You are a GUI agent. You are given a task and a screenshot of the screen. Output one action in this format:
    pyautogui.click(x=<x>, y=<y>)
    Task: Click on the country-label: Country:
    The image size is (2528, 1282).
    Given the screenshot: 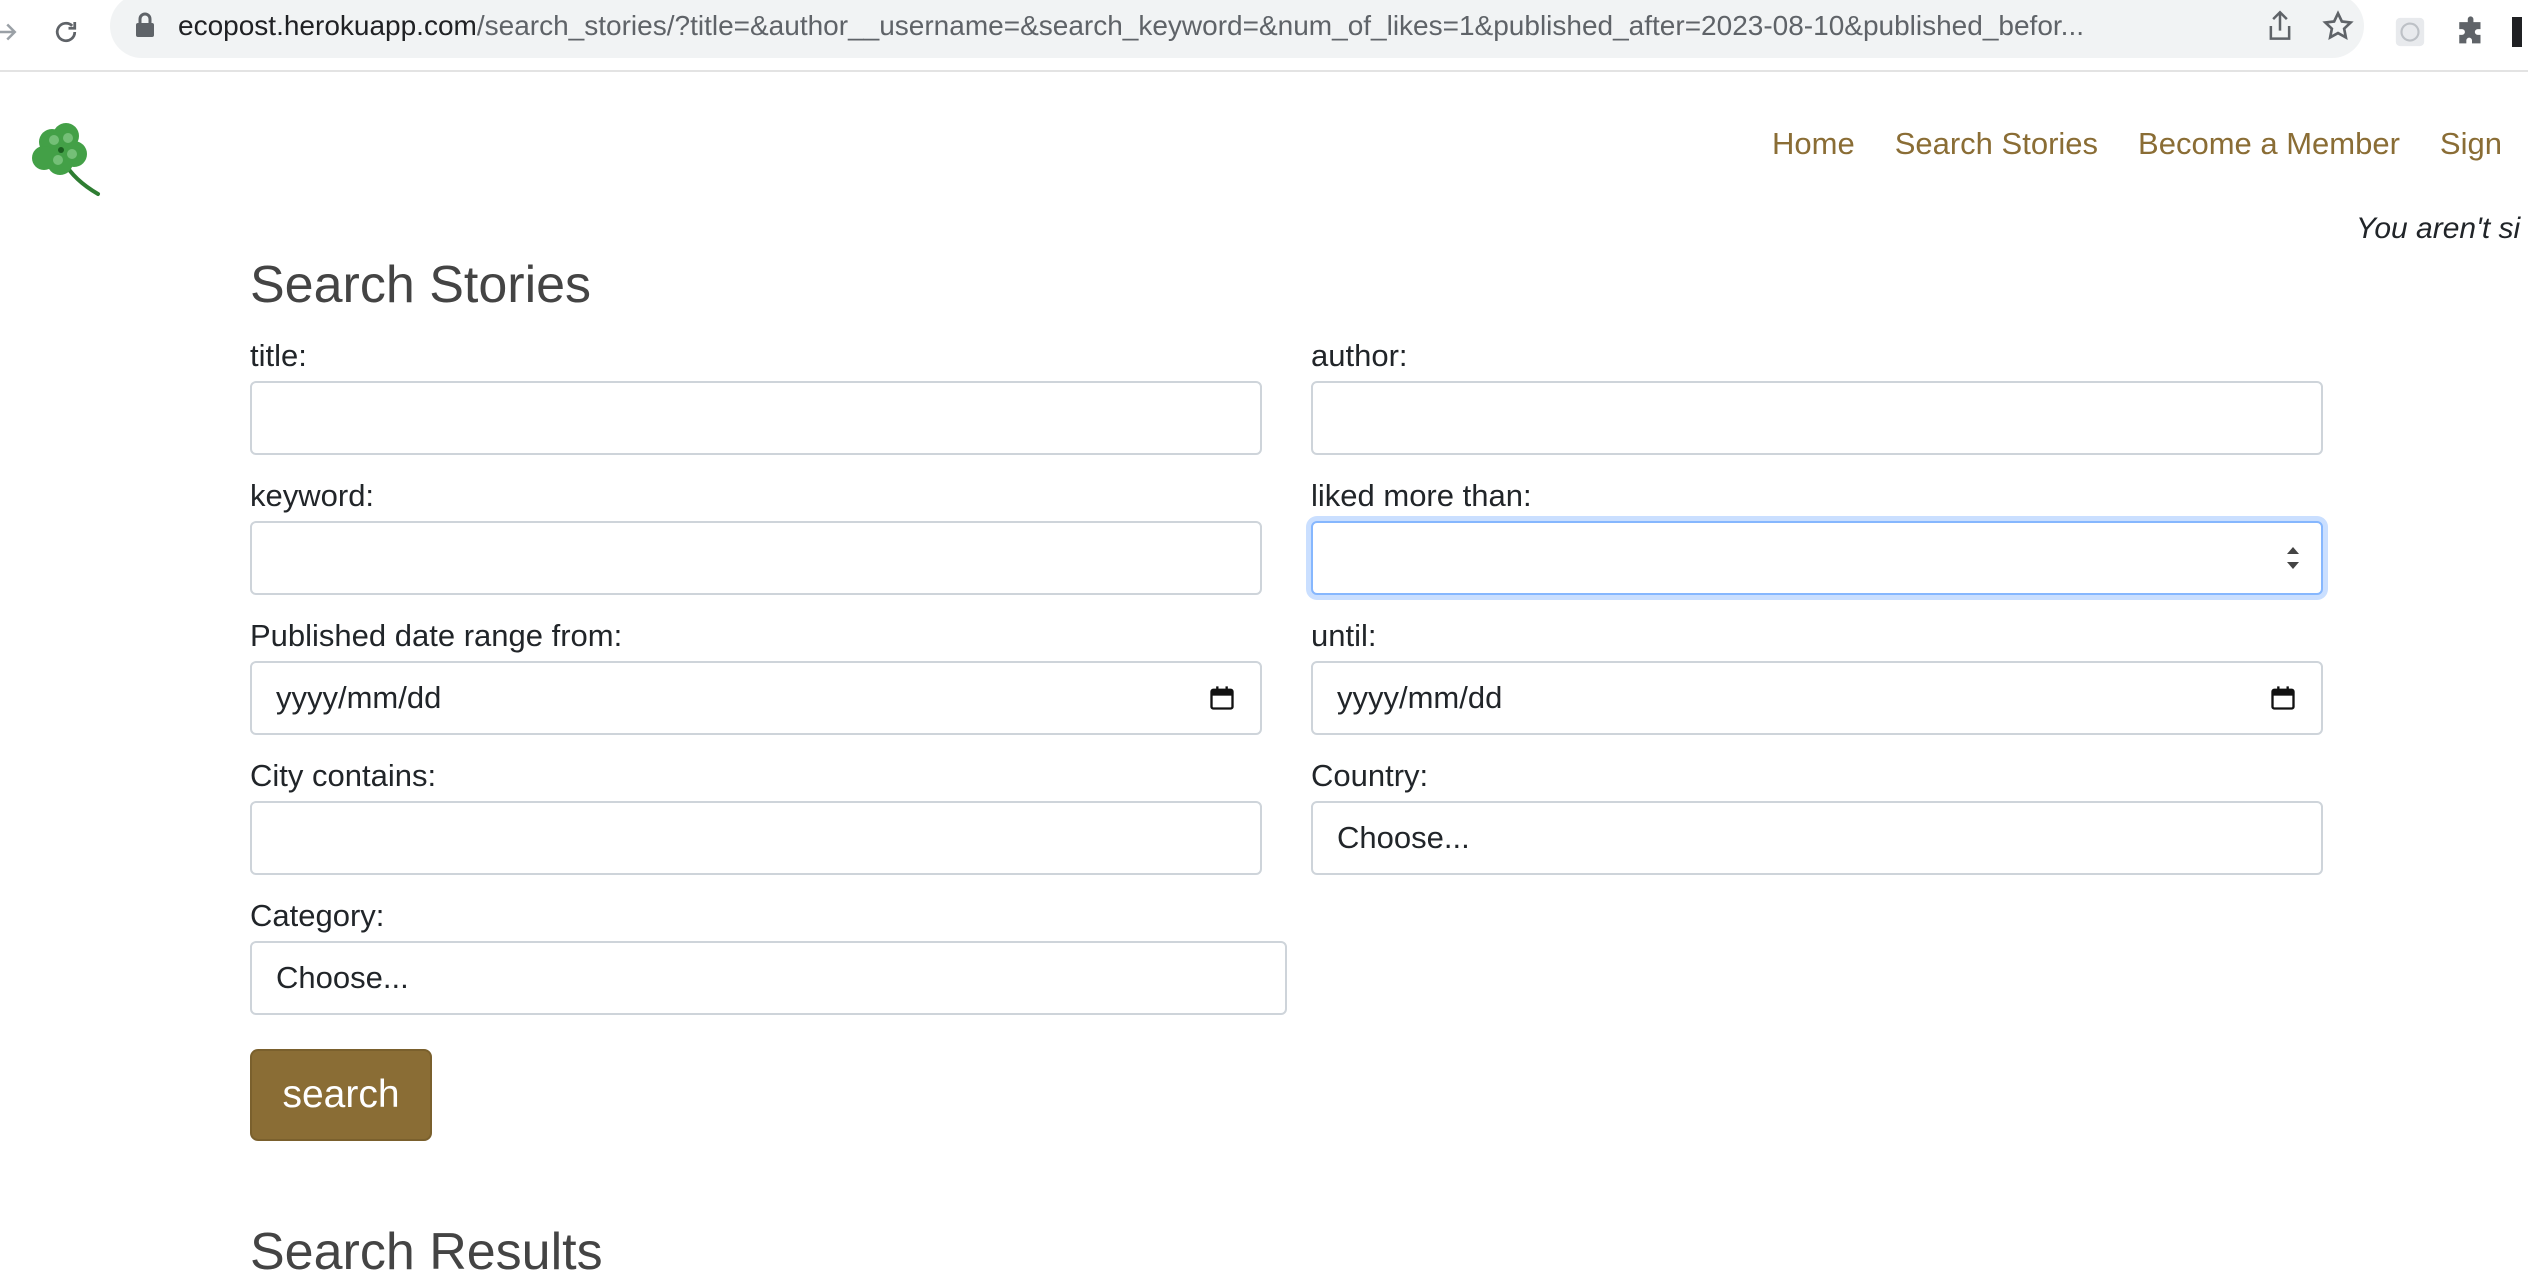 What is the action you would take?
    pyautogui.click(x=1370, y=775)
    